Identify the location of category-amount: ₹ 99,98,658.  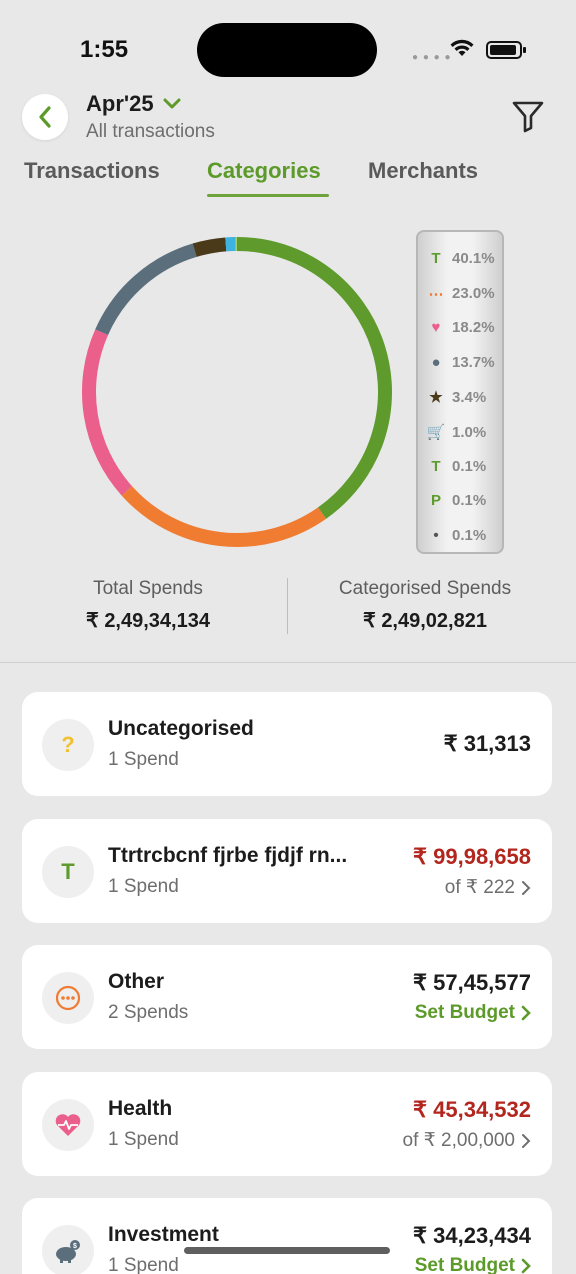
(472, 856).